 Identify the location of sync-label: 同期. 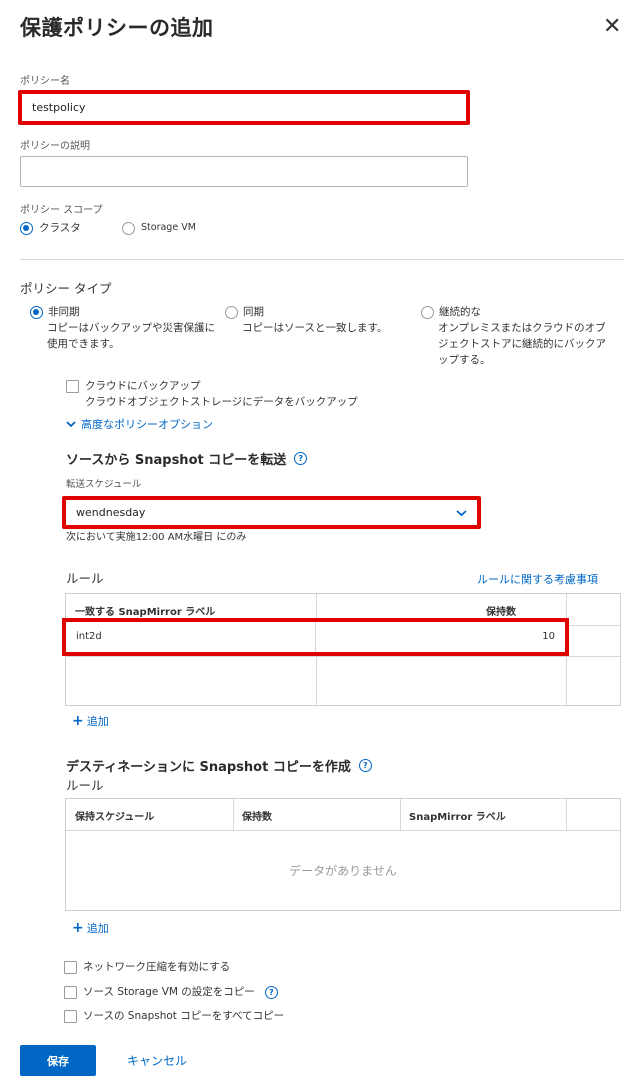
(253, 312).